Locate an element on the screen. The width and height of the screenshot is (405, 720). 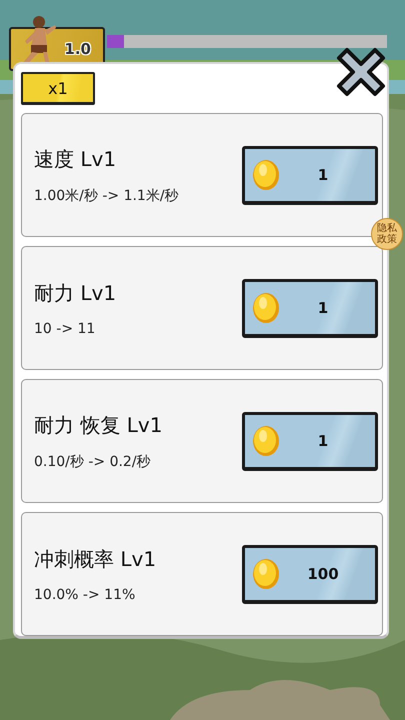
close-icon is located at coordinates (361, 72).